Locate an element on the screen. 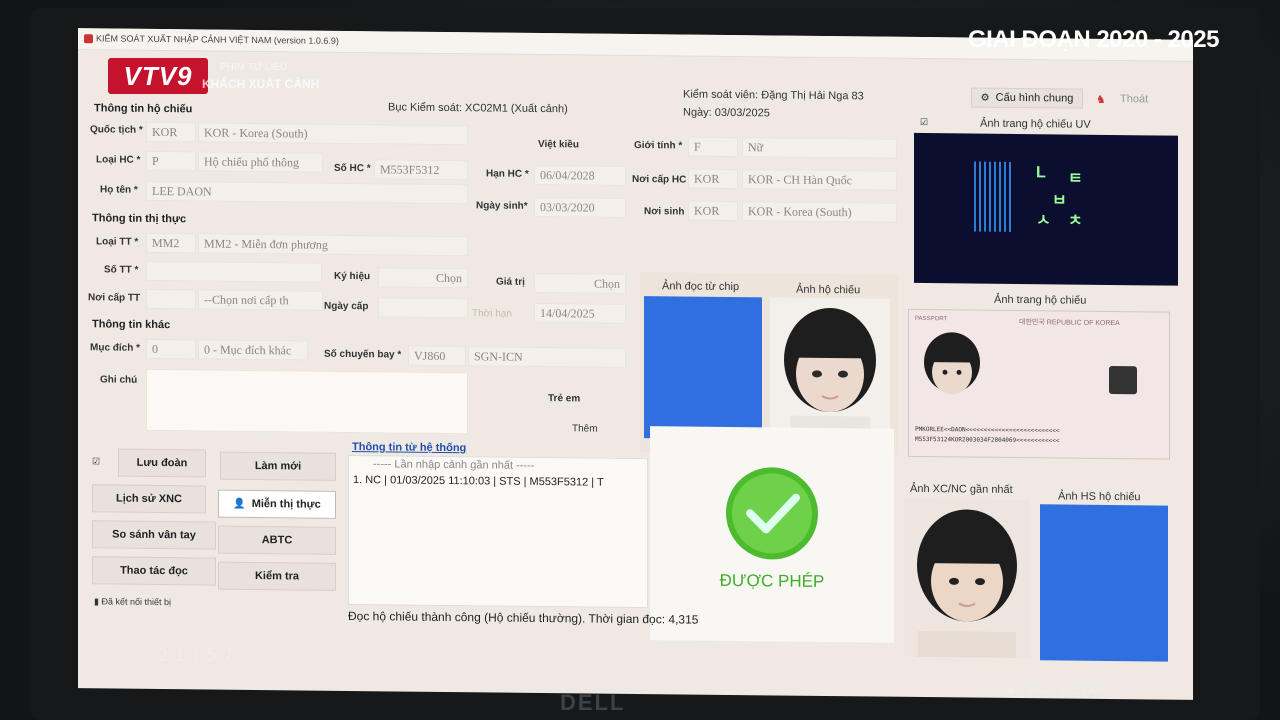  visa-issue-place-code-field is located at coordinates (171, 299).